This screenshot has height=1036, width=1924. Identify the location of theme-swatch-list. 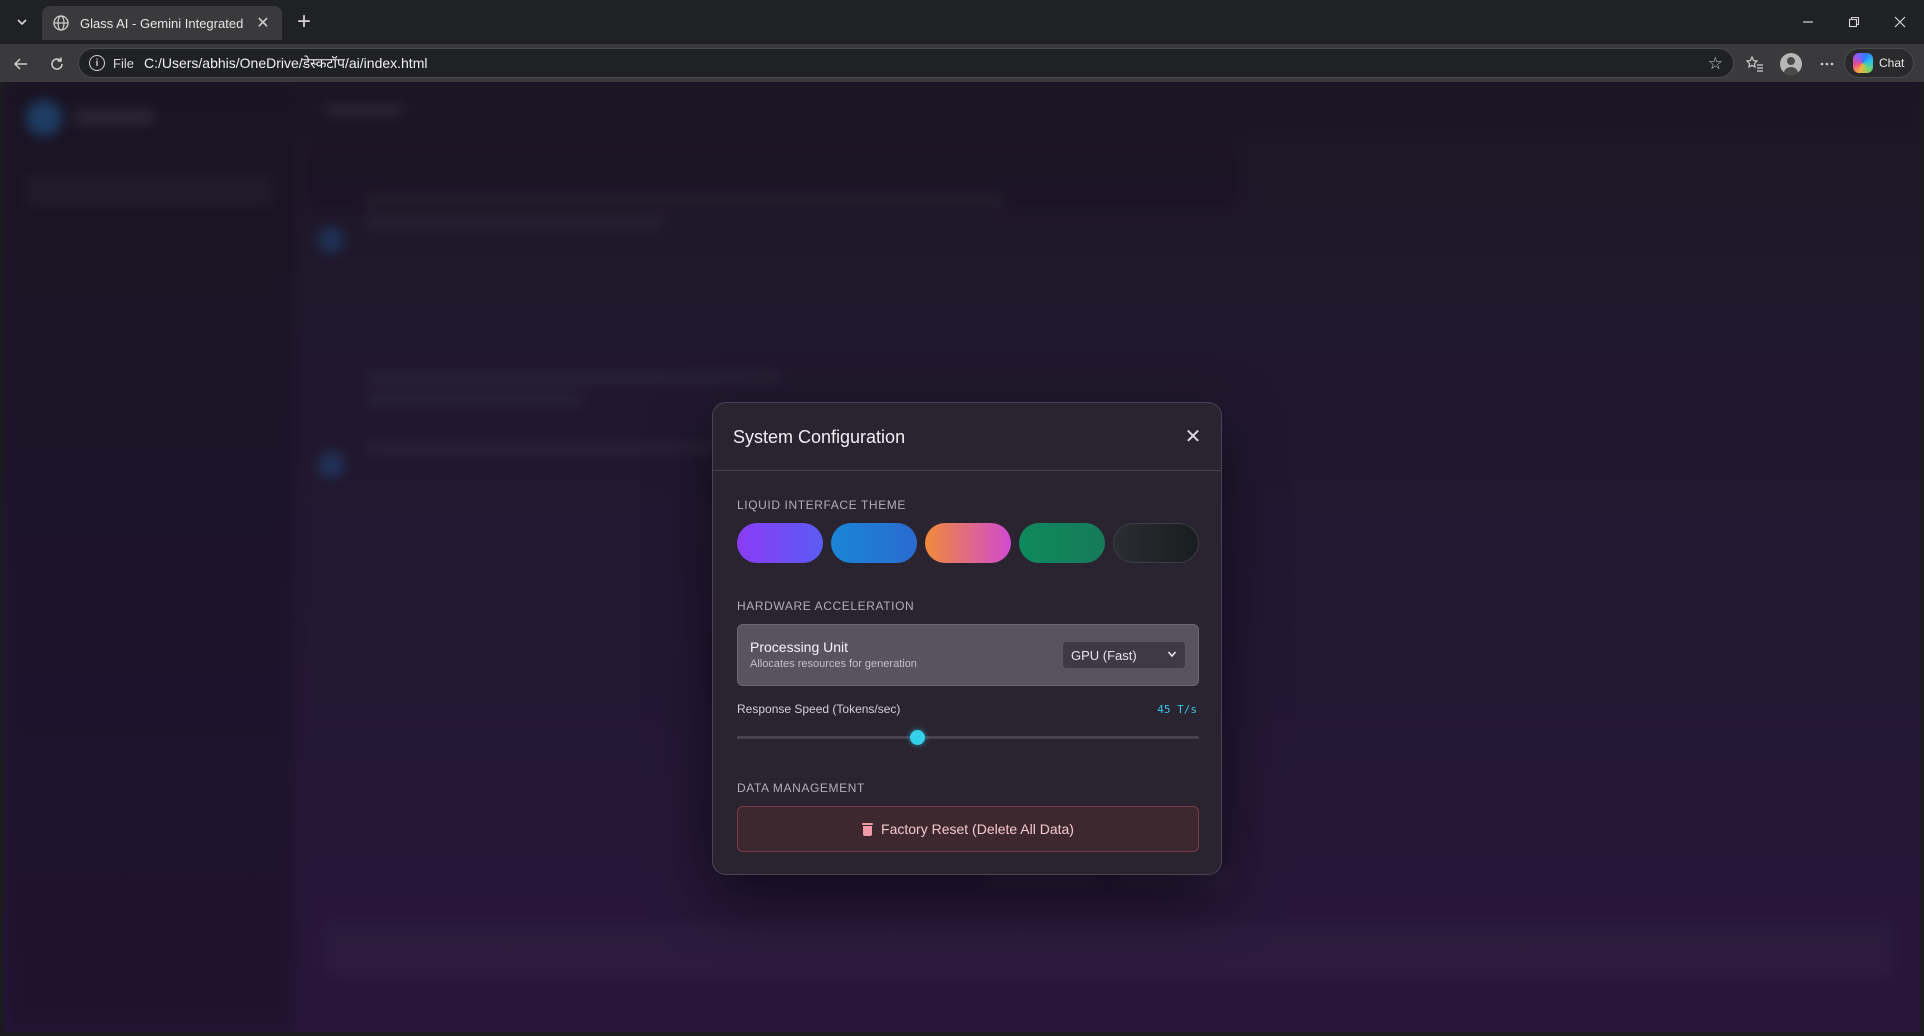
(968, 543).